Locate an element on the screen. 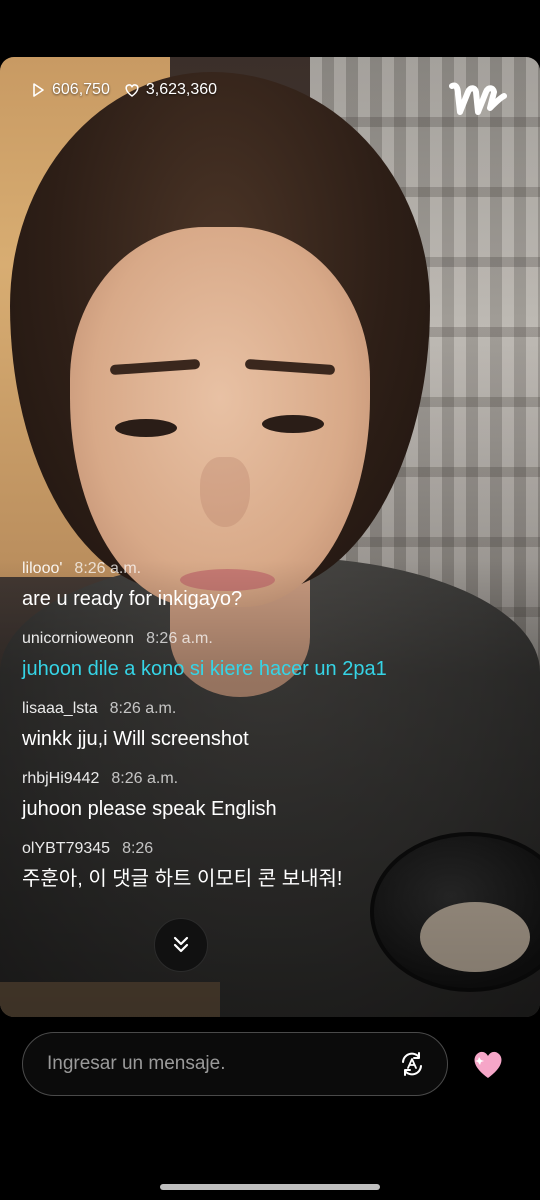 The width and height of the screenshot is (540, 1200). play-count: 606,750 is located at coordinates (70, 90).